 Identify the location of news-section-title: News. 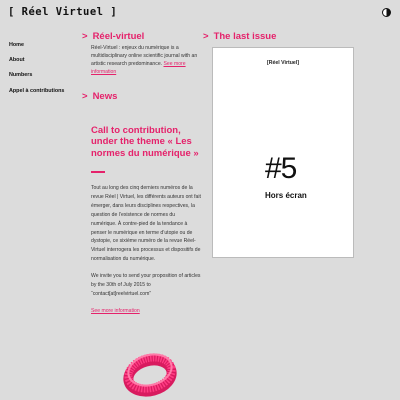
(105, 96).